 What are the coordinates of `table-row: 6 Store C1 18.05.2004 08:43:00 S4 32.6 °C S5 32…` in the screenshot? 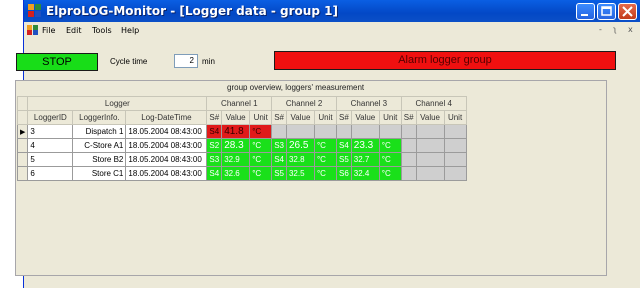 It's located at (241, 173).